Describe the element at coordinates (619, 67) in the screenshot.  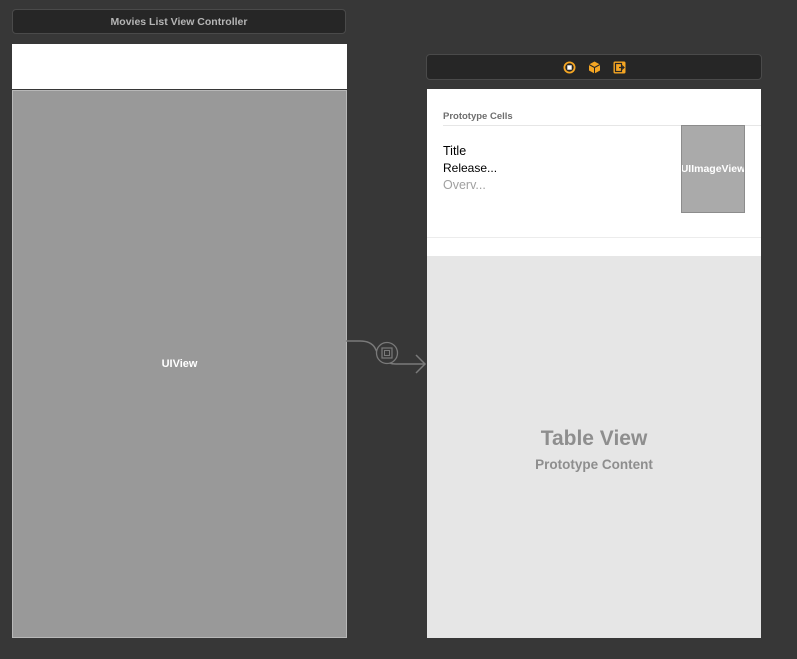
I see `exit-icon` at that location.